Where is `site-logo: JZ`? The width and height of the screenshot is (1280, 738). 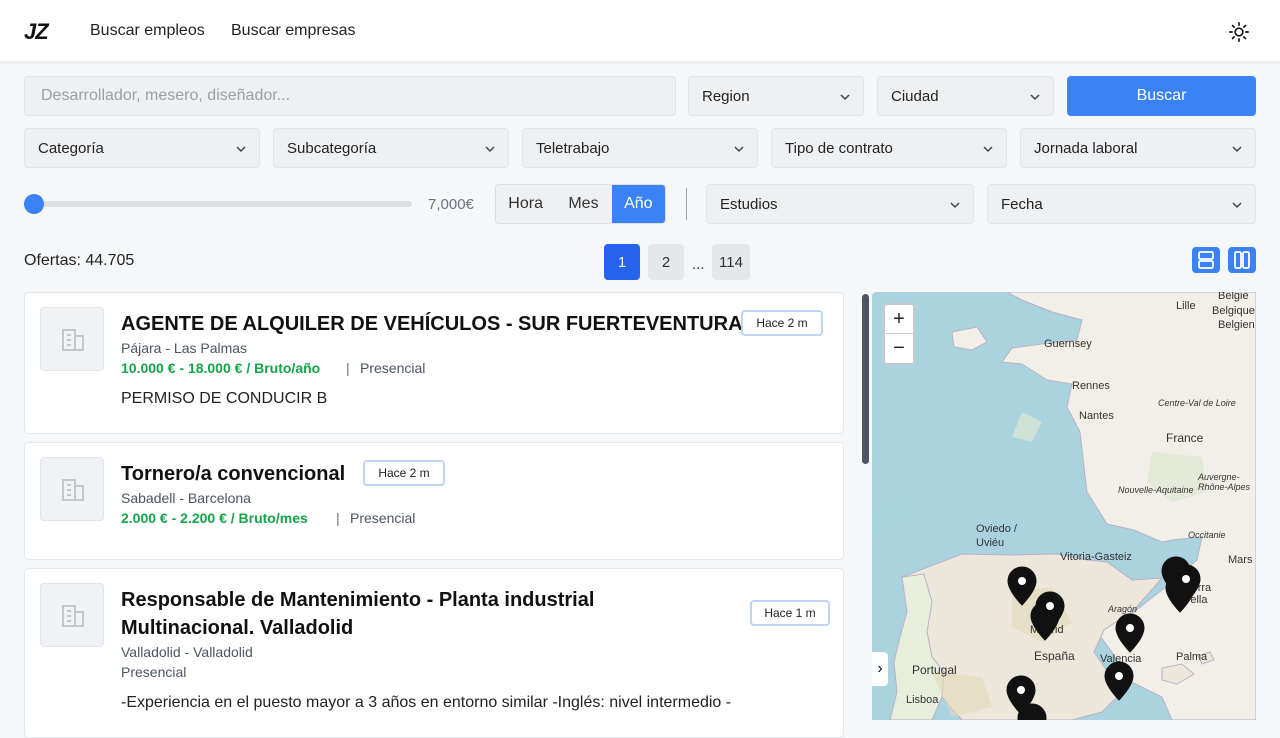 site-logo: JZ is located at coordinates (36, 32).